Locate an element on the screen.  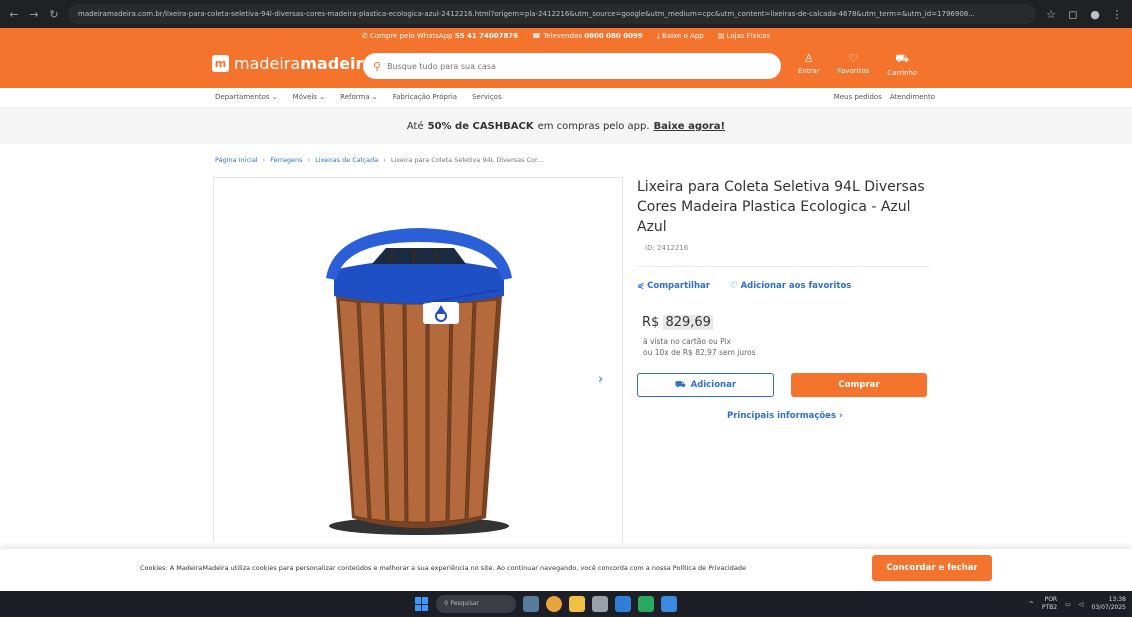
nav-reforma: Reforma ⌄ is located at coordinates (359, 97).